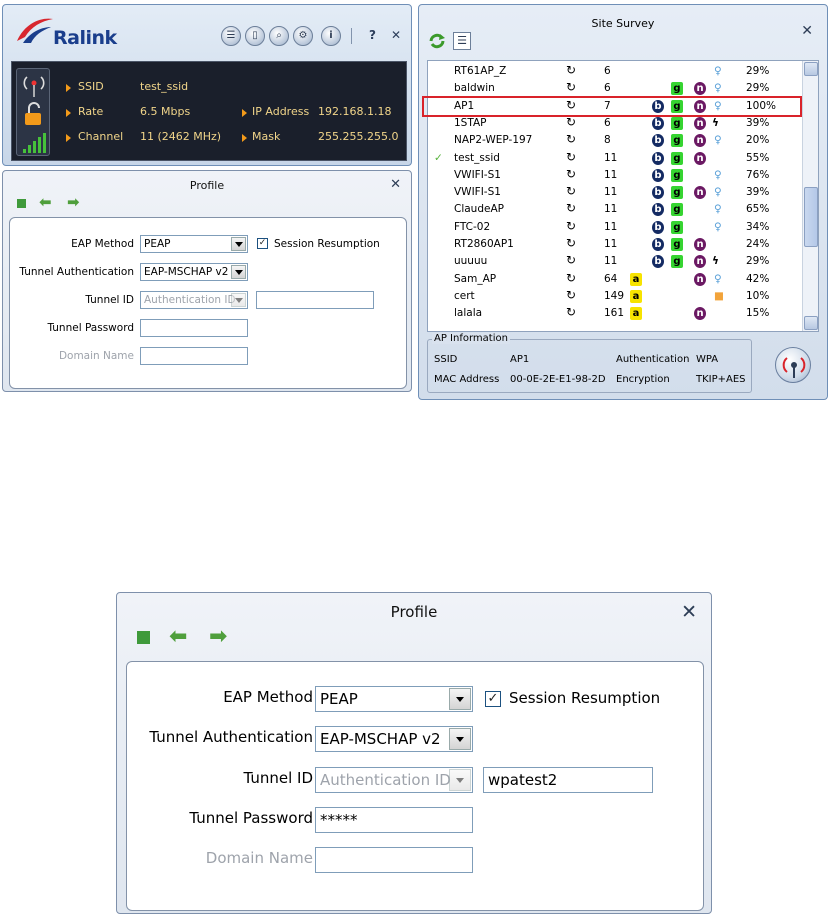 The height and width of the screenshot is (917, 831). What do you see at coordinates (467, 379) in the screenshot?
I see `ap-mac-label: MAC Address` at bounding box center [467, 379].